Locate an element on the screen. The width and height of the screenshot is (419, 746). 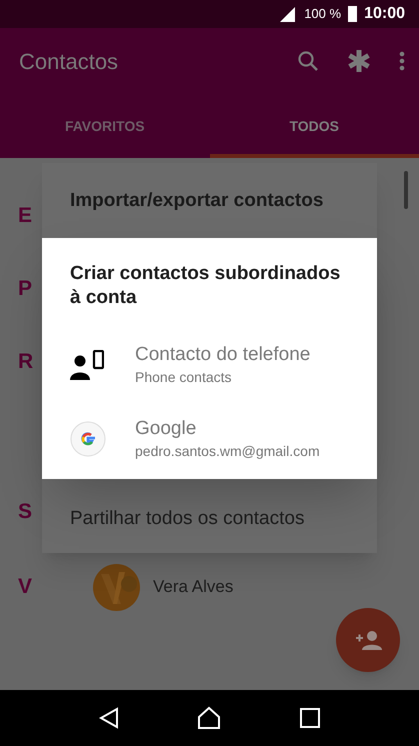
account-name: Google is located at coordinates (166, 429).